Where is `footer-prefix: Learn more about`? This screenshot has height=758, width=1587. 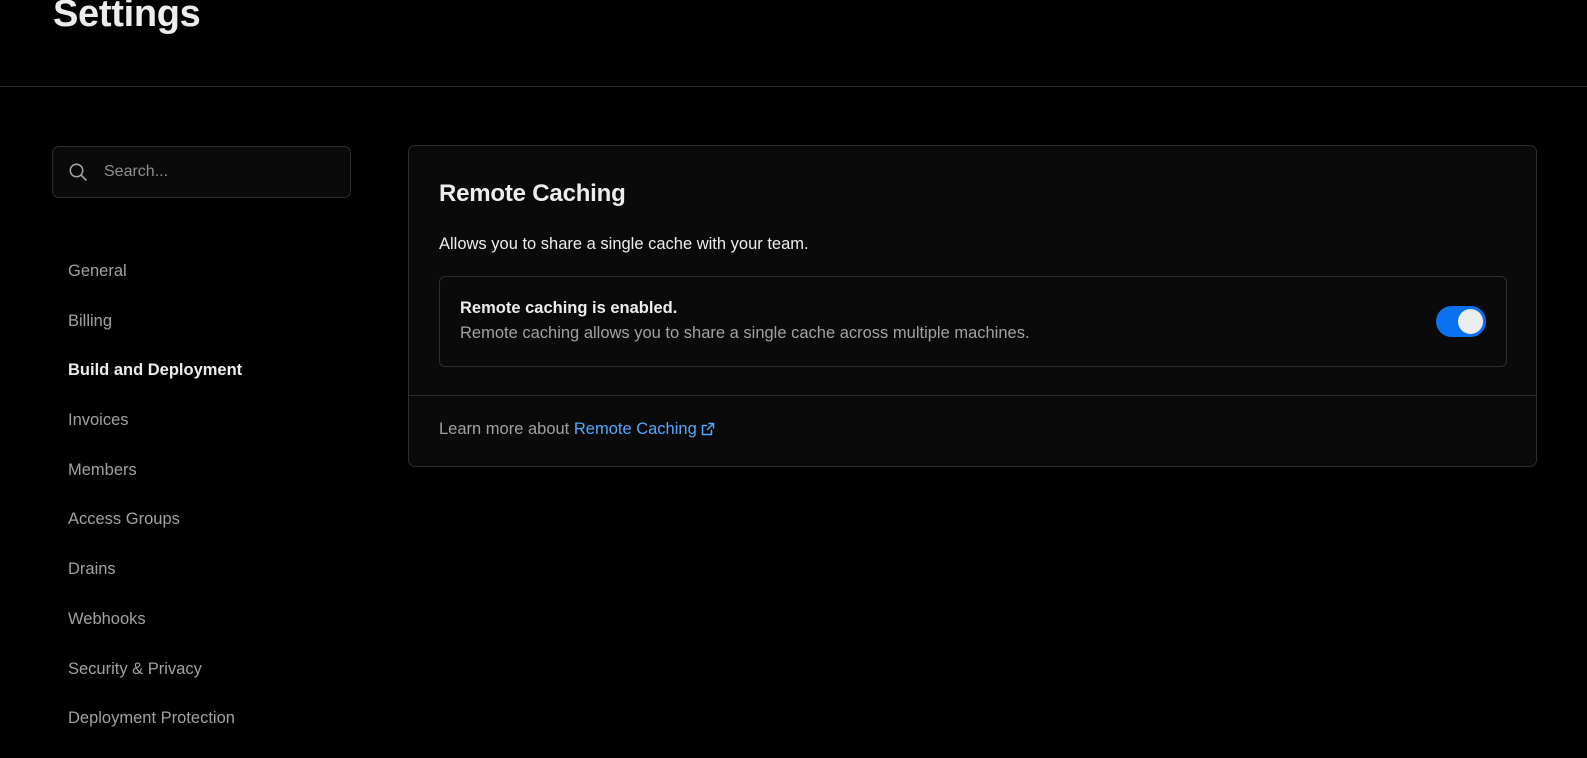
footer-prefix: Learn more about is located at coordinates (504, 429).